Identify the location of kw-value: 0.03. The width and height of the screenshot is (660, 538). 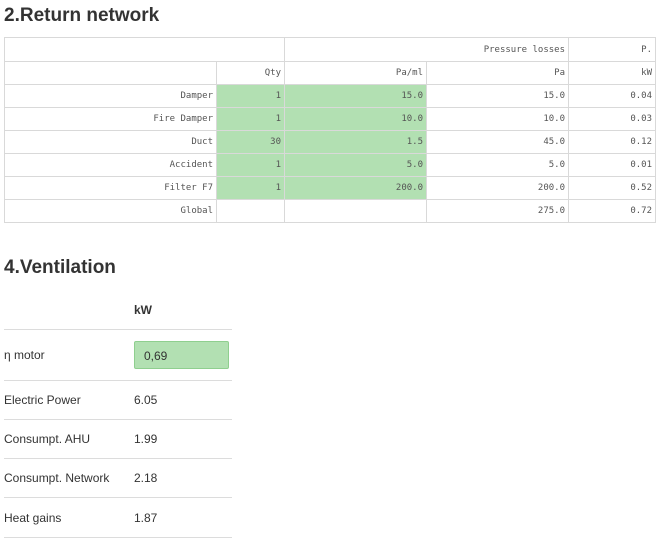
(612, 119).